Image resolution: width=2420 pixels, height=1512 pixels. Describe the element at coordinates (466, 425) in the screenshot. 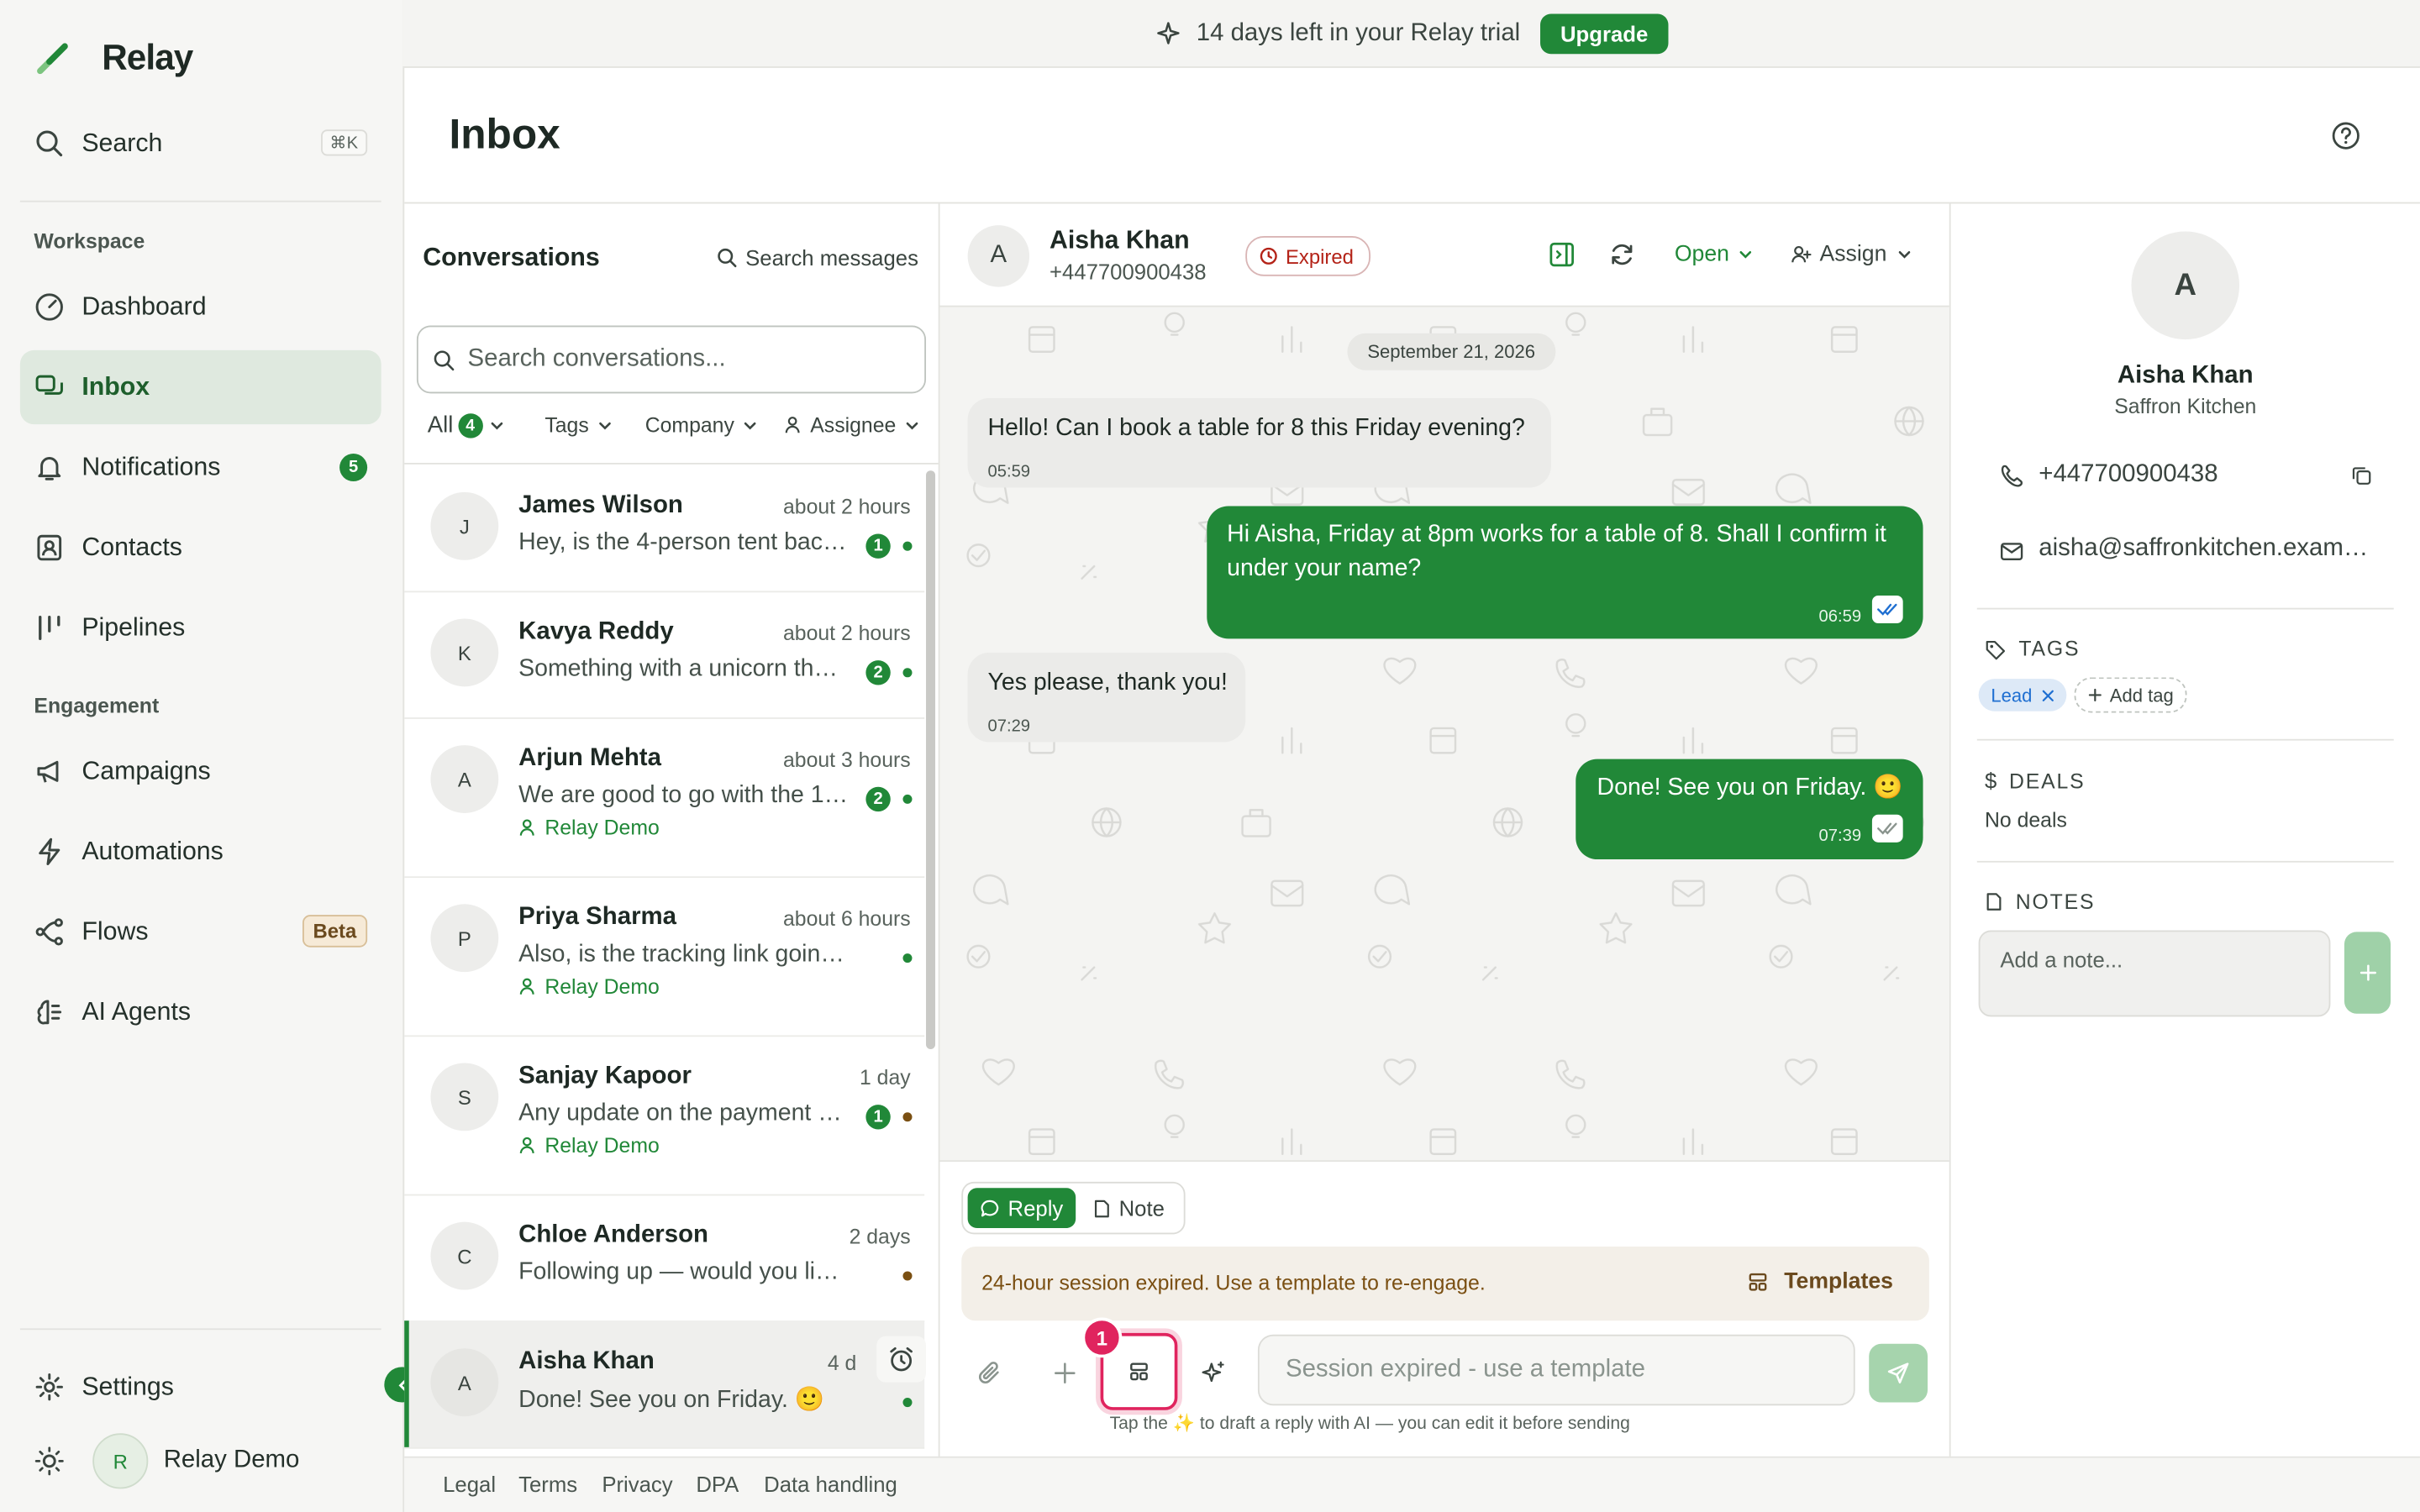

I see `filter-all: All 4` at that location.